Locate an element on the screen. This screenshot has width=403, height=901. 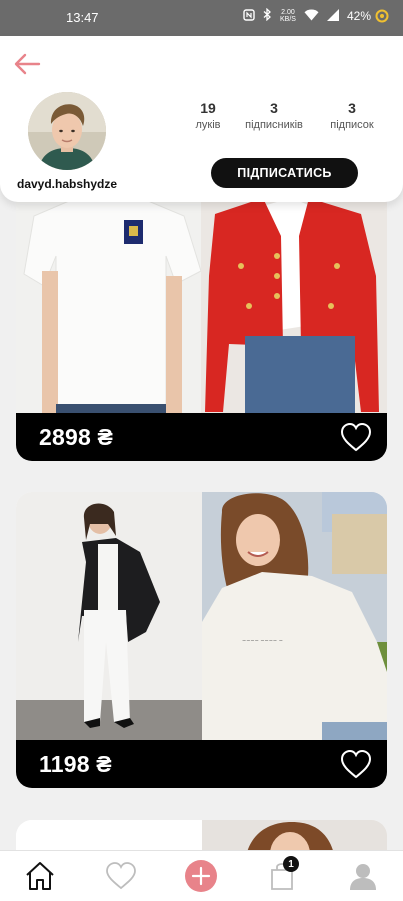
look-photo-jacket is located at coordinates (294, 294).